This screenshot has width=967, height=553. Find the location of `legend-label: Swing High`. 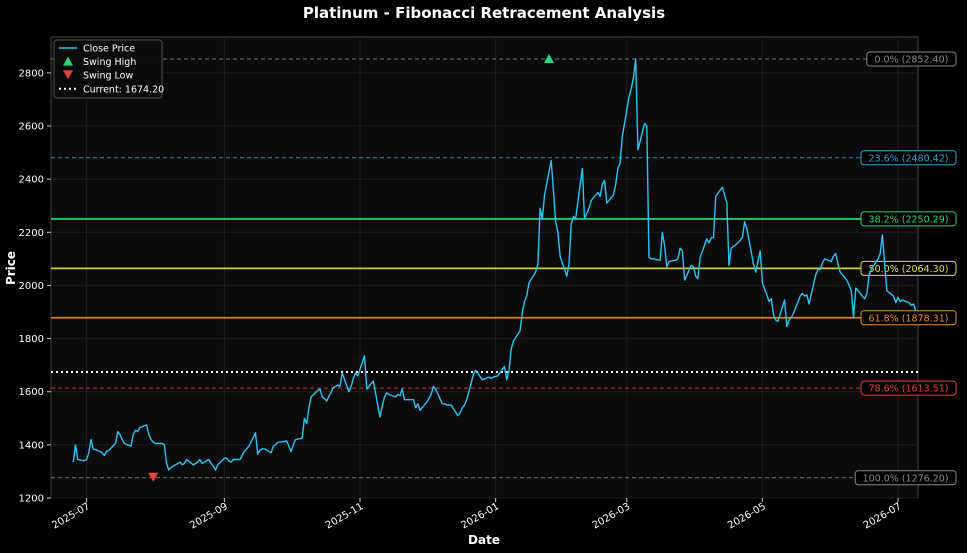

legend-label: Swing High is located at coordinates (109, 62).